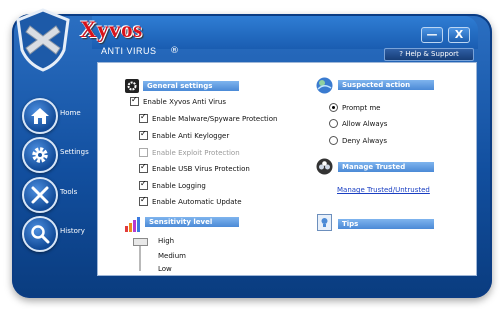 The width and height of the screenshot is (500, 309). Describe the element at coordinates (43, 40) in the screenshot. I see `logo-shield-icon` at that location.